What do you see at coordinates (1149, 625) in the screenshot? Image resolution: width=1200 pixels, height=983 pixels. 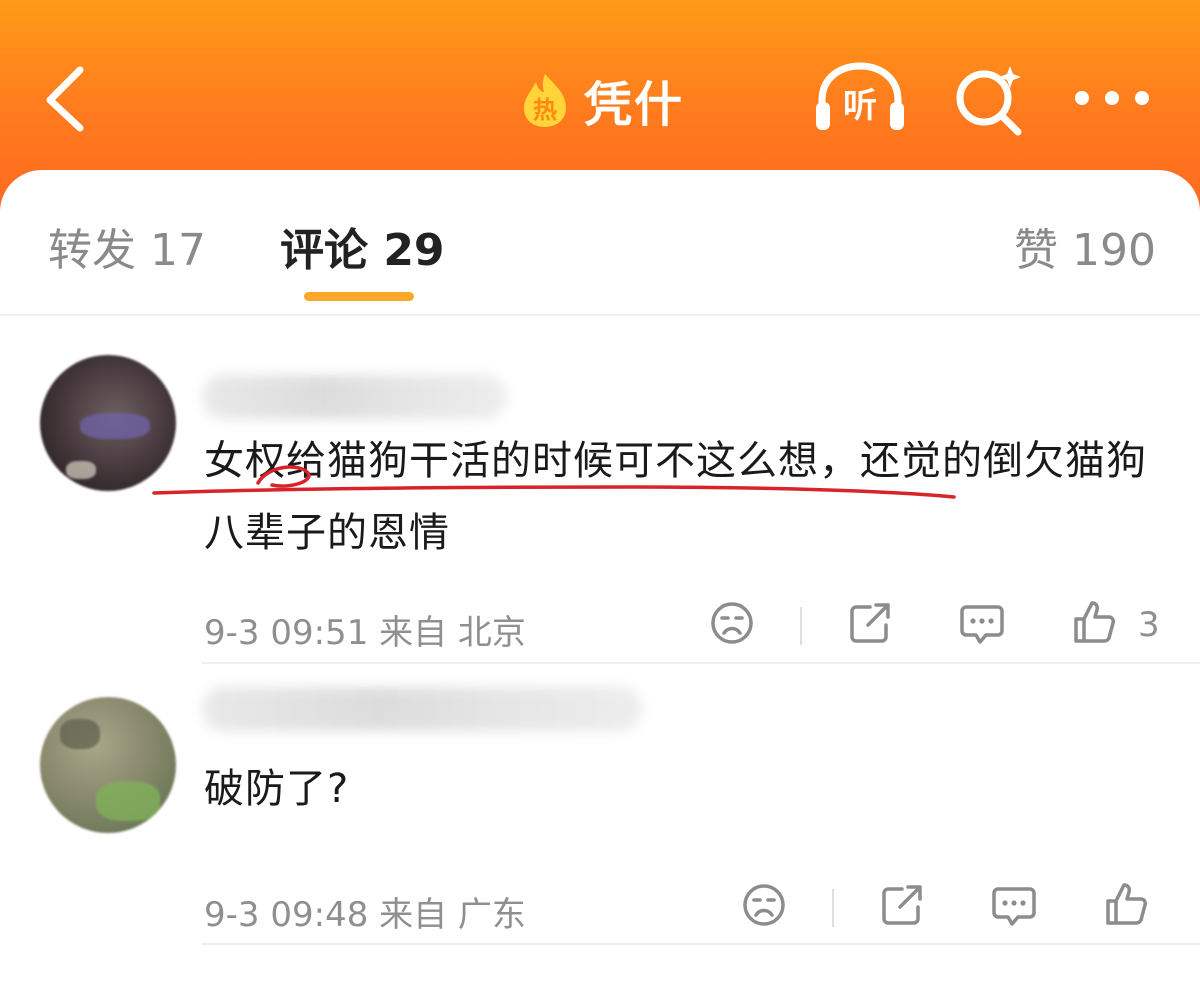 I see `like-count: 3` at bounding box center [1149, 625].